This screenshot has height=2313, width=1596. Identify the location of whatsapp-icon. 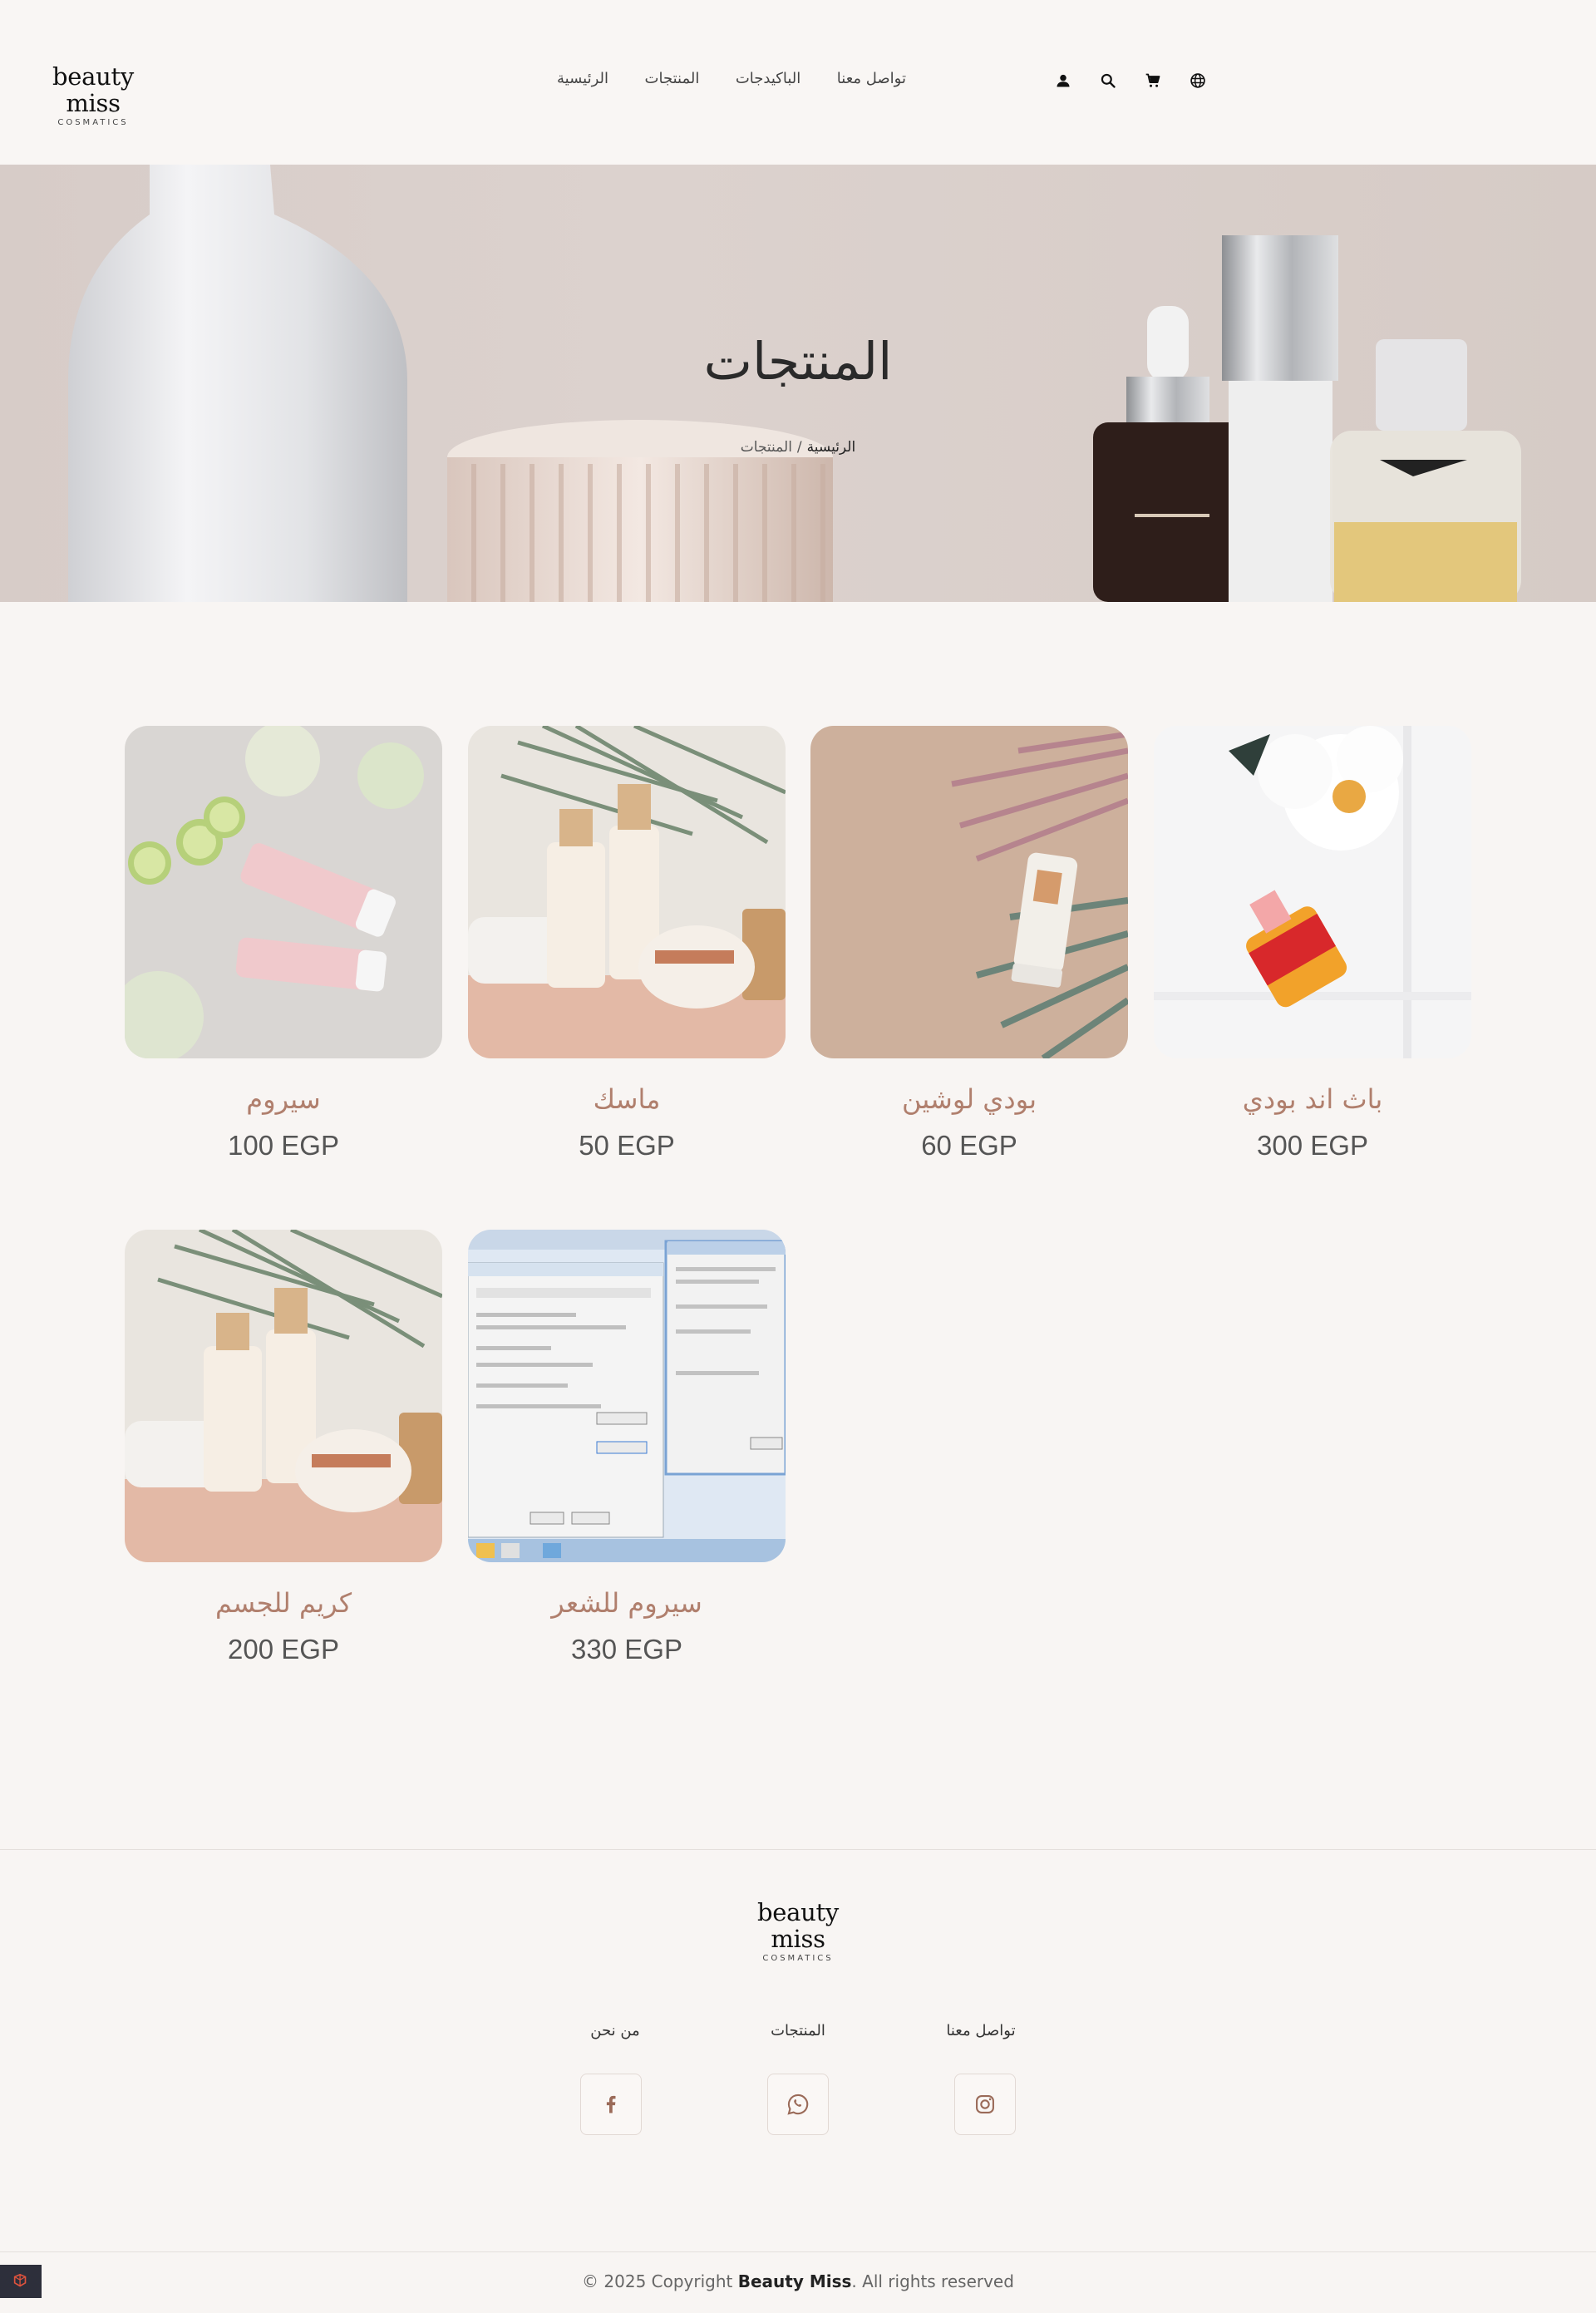
(798, 2104).